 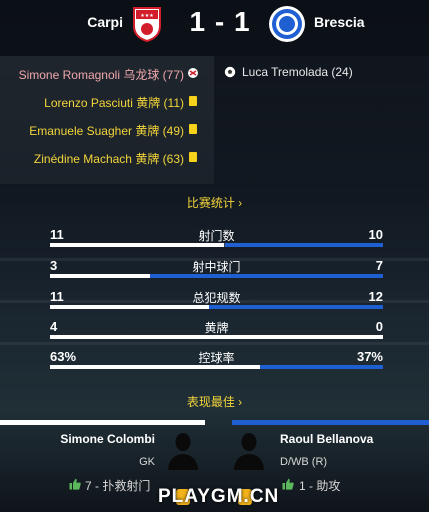 I want to click on match-header: Carpi ★★★ 1 - 1 Brescia, so click(x=214, y=24).